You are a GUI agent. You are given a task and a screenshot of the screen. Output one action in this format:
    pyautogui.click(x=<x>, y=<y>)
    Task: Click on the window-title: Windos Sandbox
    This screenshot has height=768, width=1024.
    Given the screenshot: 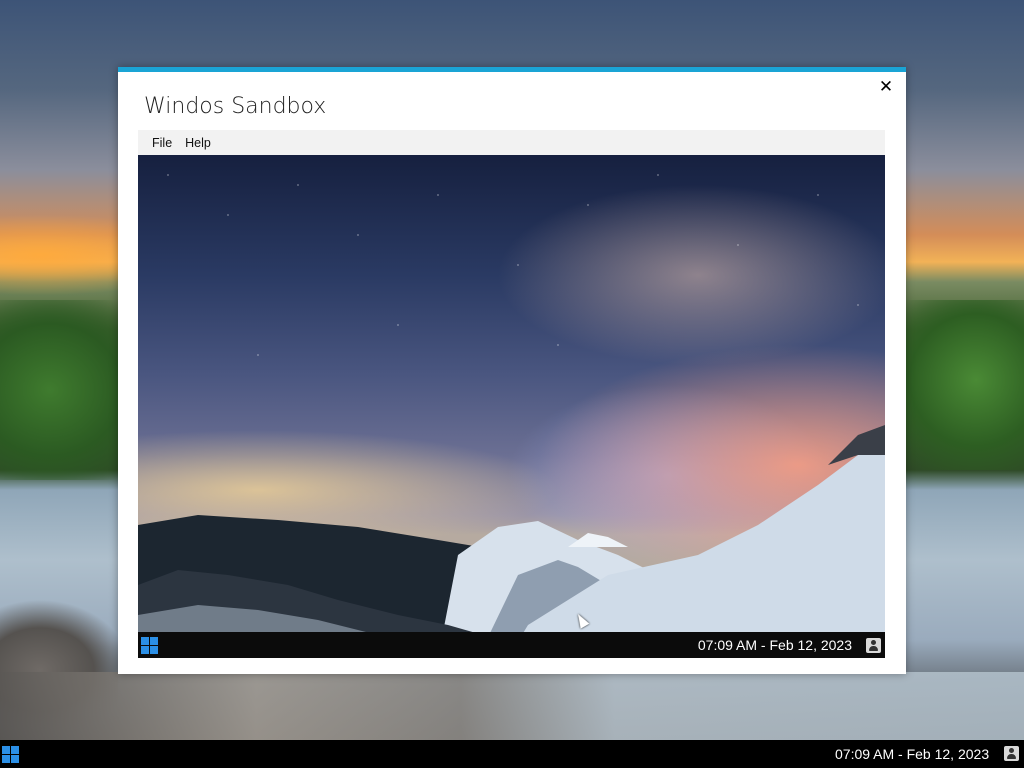 What is the action you would take?
    pyautogui.click(x=235, y=106)
    